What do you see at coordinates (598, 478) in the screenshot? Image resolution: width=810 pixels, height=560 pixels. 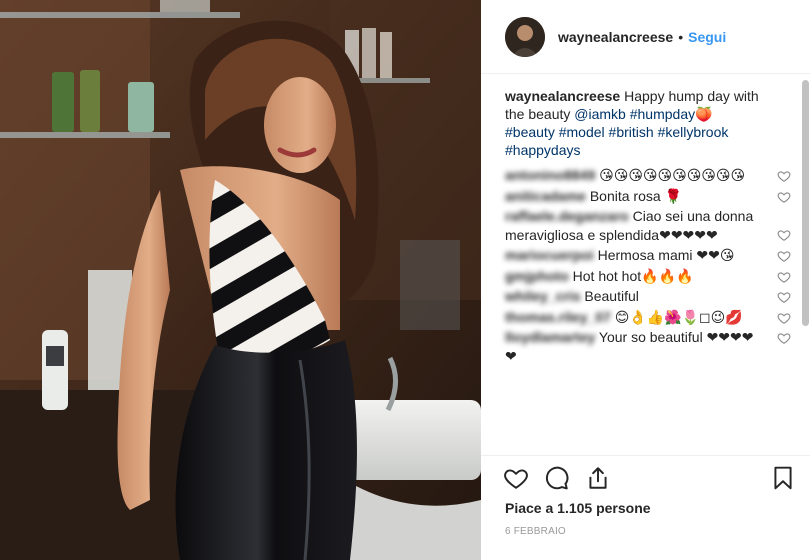 I see `share-arrow-icon` at bounding box center [598, 478].